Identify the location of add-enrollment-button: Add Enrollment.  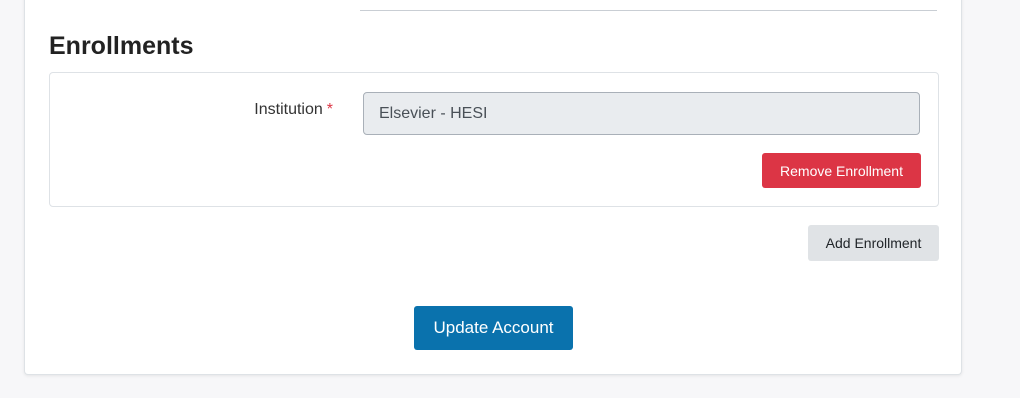
(873, 243).